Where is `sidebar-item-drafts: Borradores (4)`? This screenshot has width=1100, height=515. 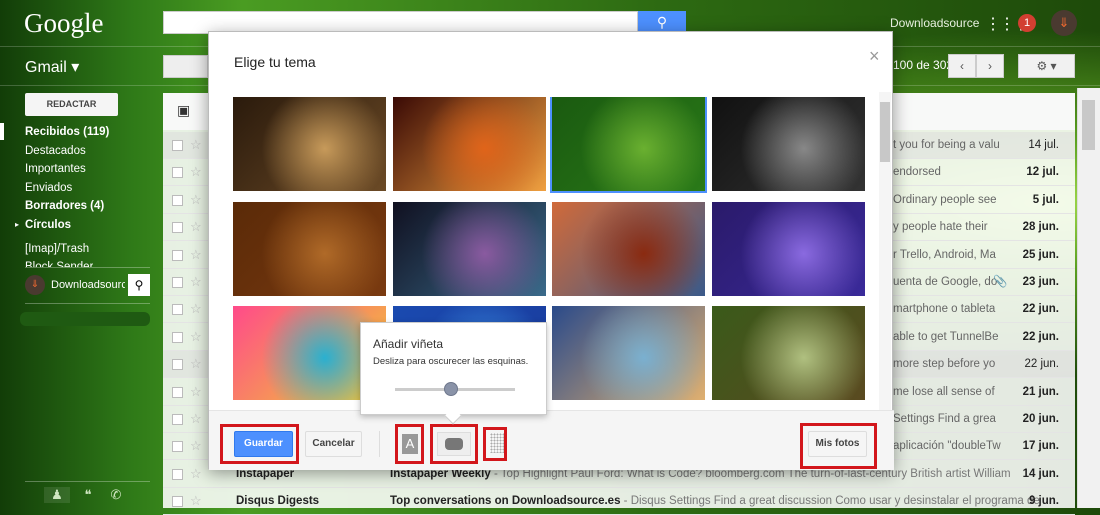
sidebar-item-drafts: Borradores (4) is located at coordinates (64, 206).